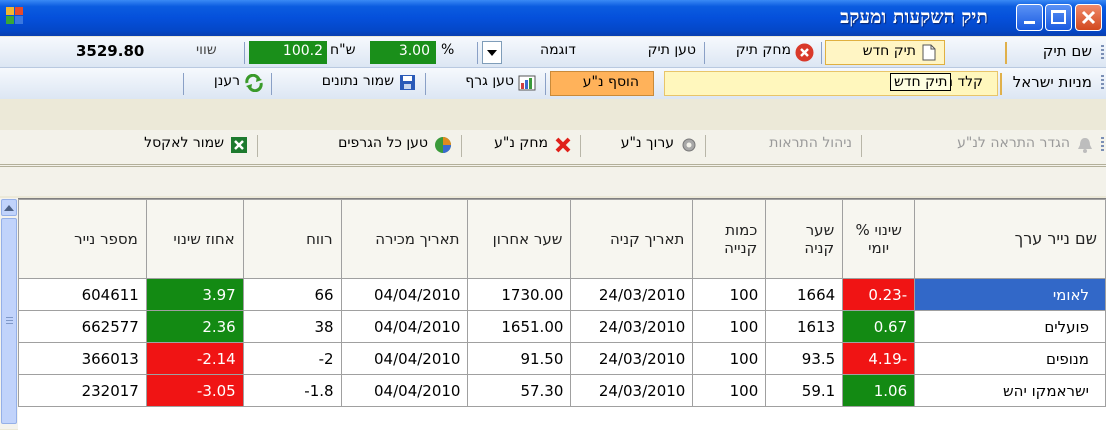 The height and width of the screenshot is (430, 1106). I want to click on cell-profit: 66, so click(292, 294).